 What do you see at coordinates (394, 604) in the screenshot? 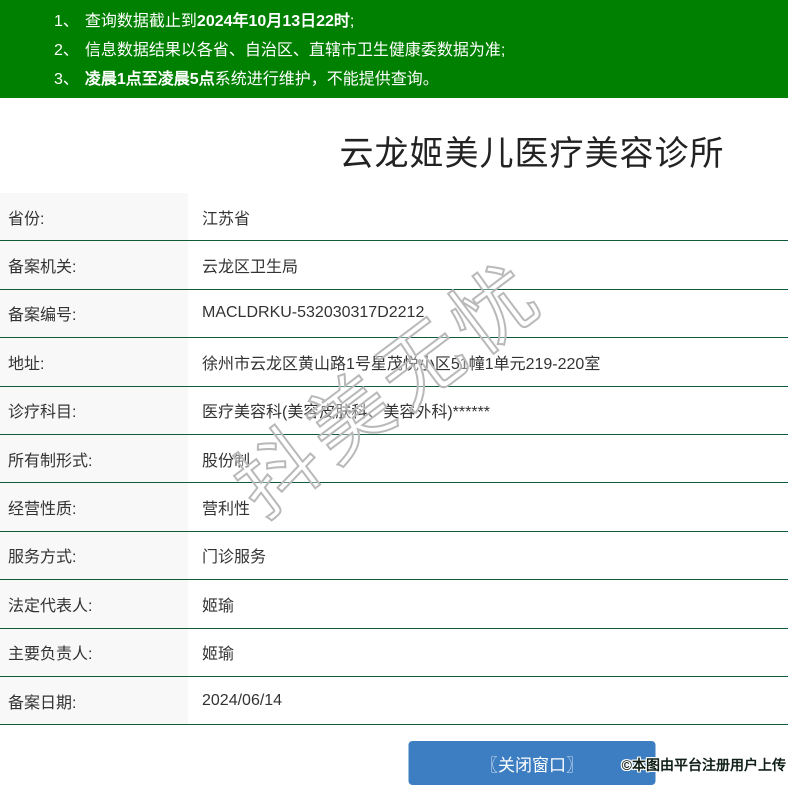
I see `table-row: 法定代表人: 姬瑜` at bounding box center [394, 604].